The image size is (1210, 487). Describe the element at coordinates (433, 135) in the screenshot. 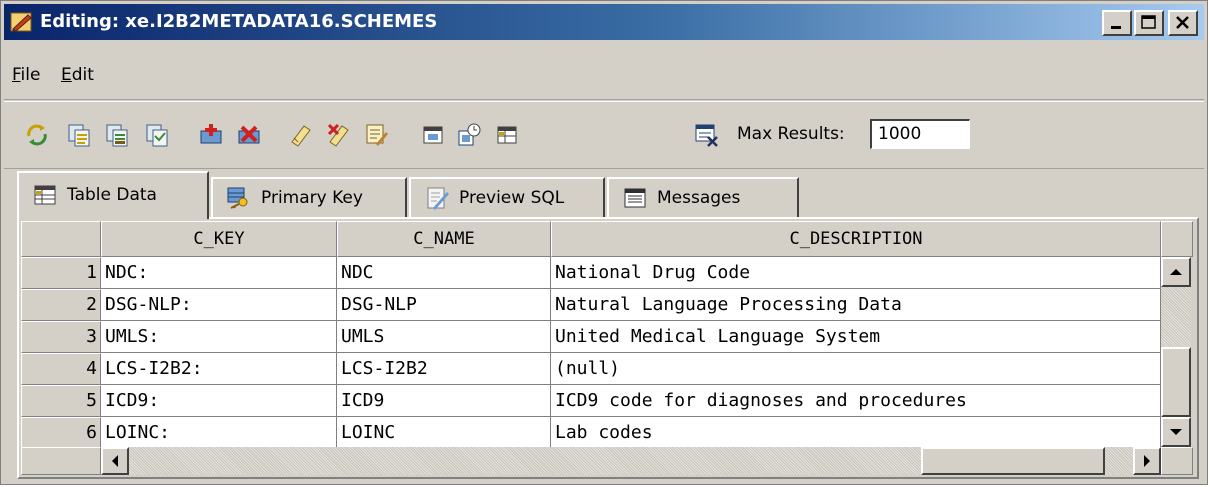

I see `filter-icon` at that location.